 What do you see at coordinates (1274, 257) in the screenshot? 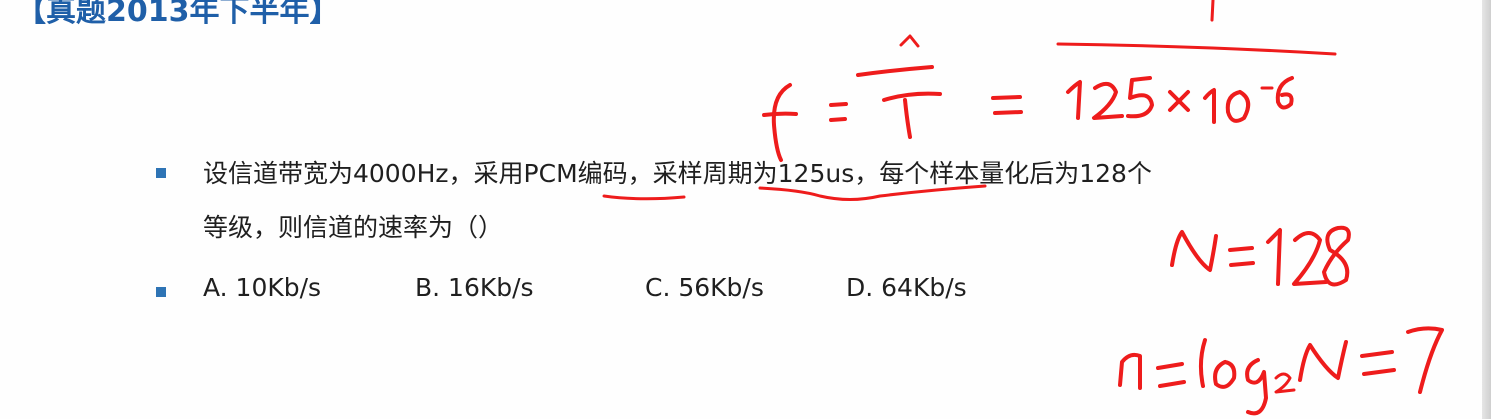
I see `ink-digit-1c` at bounding box center [1274, 257].